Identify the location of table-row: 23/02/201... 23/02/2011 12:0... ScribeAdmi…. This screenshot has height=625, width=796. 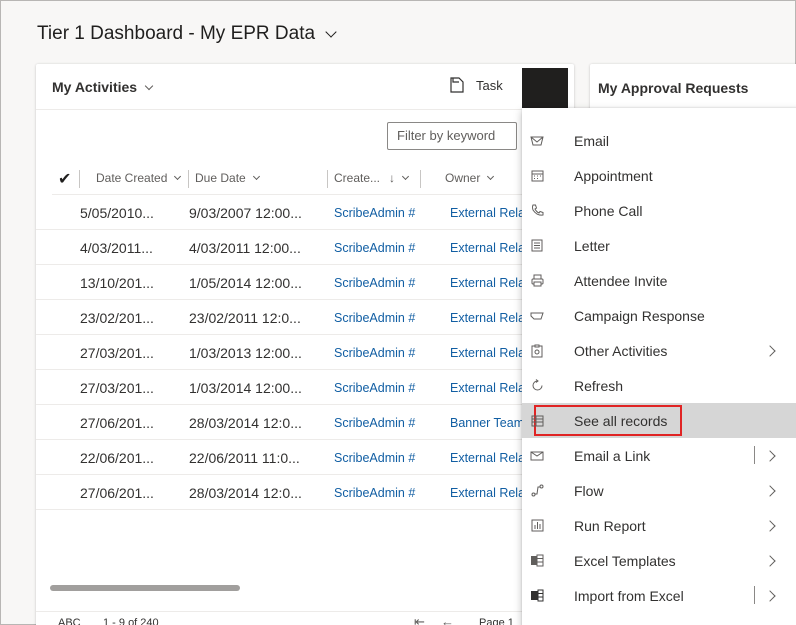
(279, 317).